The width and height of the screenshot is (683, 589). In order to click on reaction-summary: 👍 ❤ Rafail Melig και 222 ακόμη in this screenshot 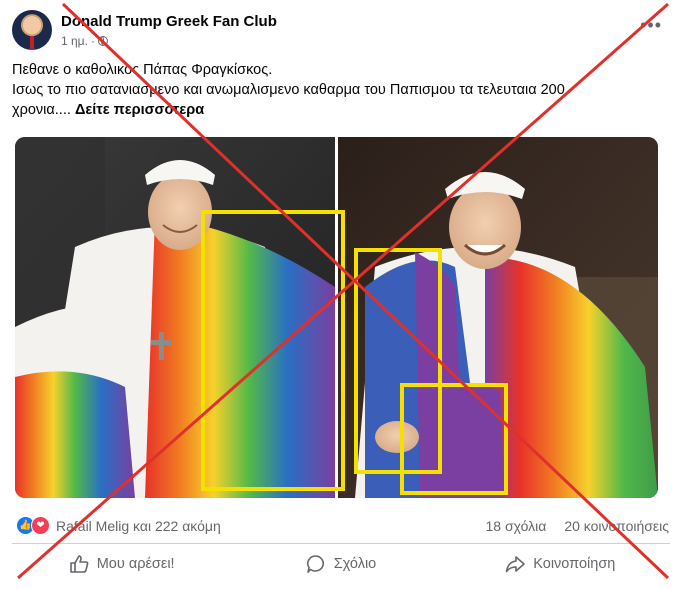, I will do `click(118, 525)`.